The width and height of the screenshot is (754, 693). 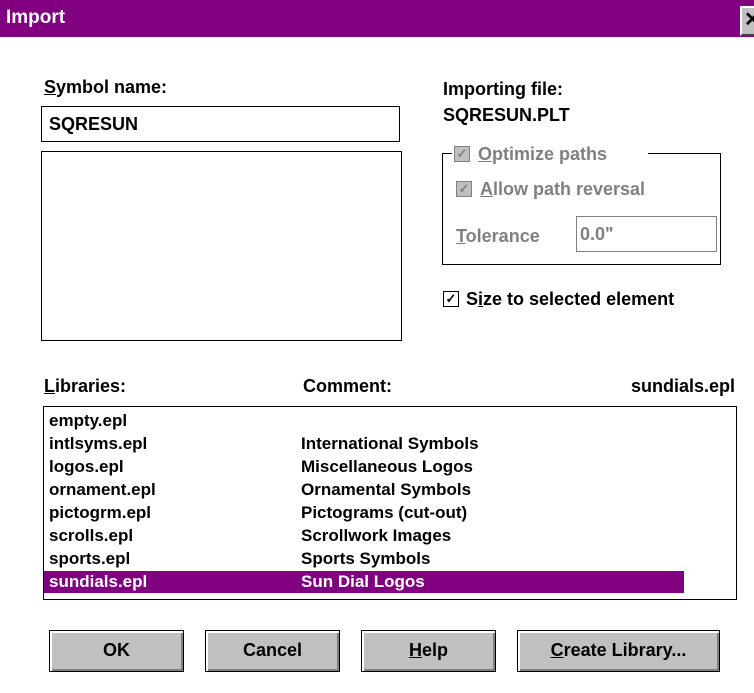 What do you see at coordinates (503, 89) in the screenshot?
I see `importing-file-label: Importing file:` at bounding box center [503, 89].